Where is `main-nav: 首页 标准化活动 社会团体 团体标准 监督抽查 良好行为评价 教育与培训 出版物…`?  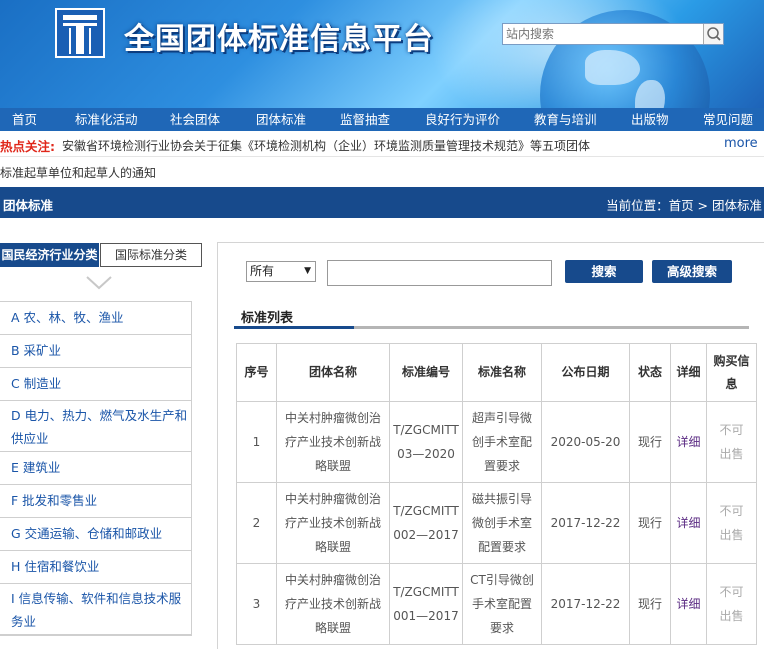
main-nav: 首页 标准化活动 社会团体 团体标准 监督抽查 良好行为评价 教育与培训 出版物… is located at coordinates (382, 119).